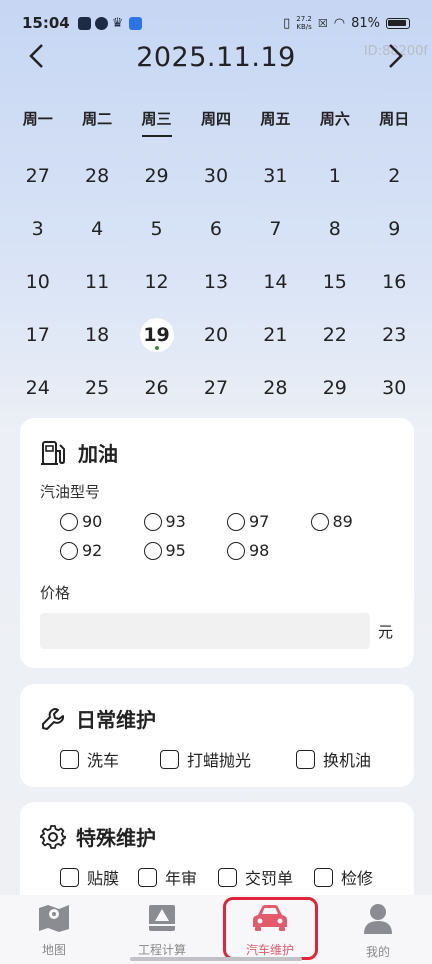  I want to click on calendar-day: 3, so click(37, 229).